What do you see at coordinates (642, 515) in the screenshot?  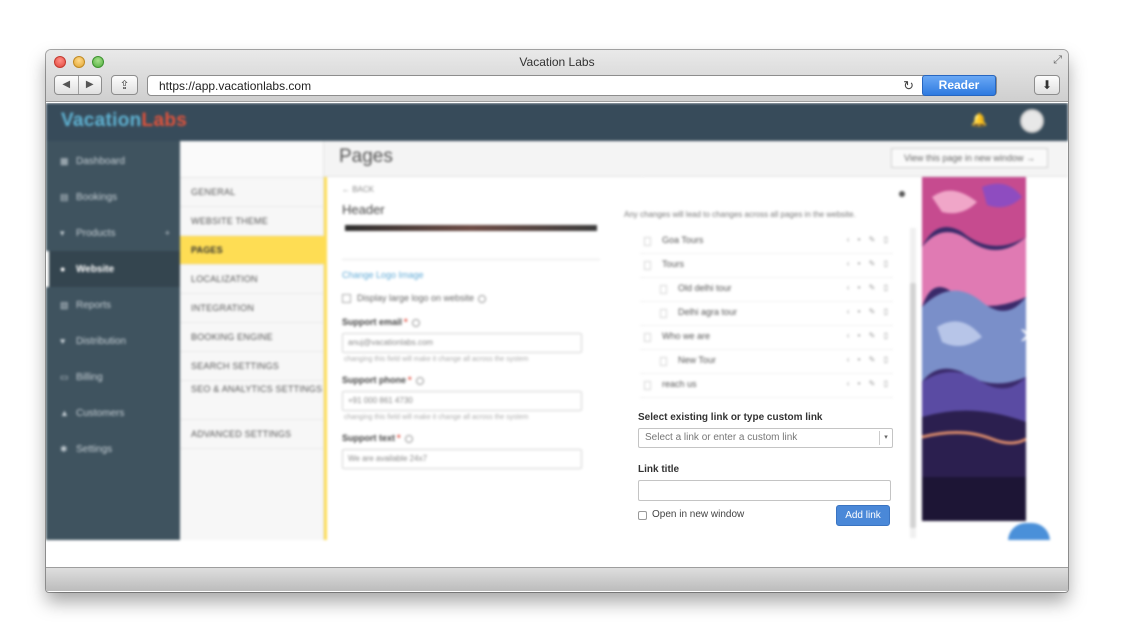 I see `open-new-window-checkbox` at bounding box center [642, 515].